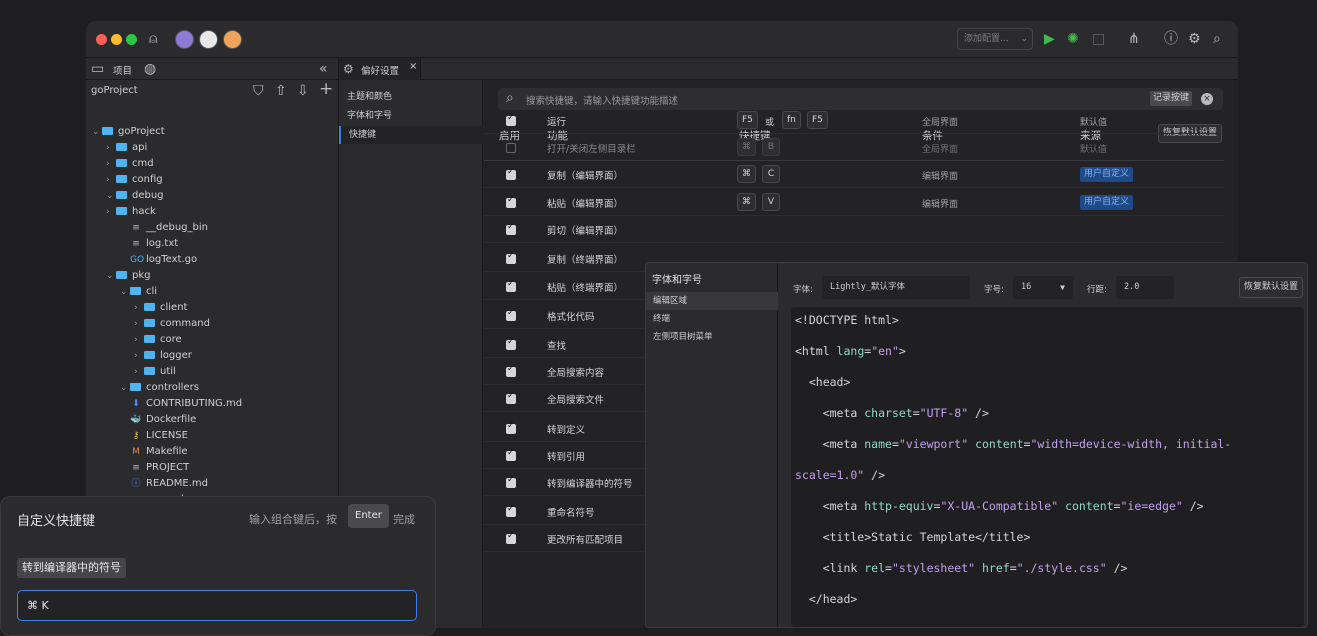 This screenshot has width=1317, height=636. What do you see at coordinates (602, 100) in the screenshot?
I see `search-input: 搜索快捷键，请输入快捷键功能描述` at bounding box center [602, 100].